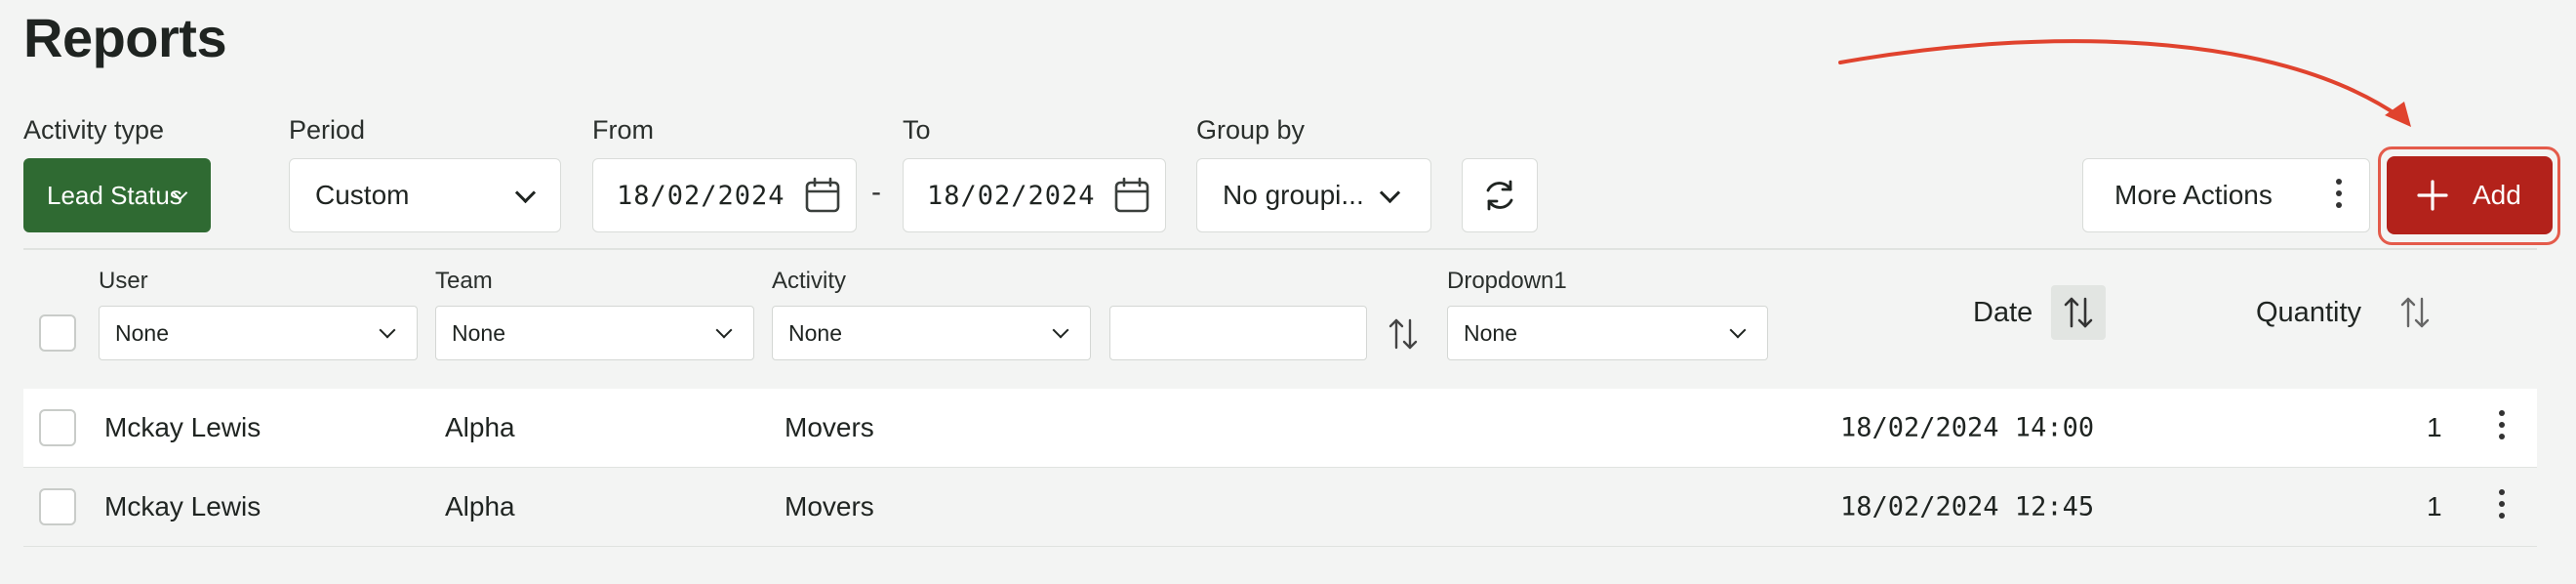 The height and width of the screenshot is (584, 2576). What do you see at coordinates (701, 195) in the screenshot?
I see `from-date-value: 18/02/2024` at bounding box center [701, 195].